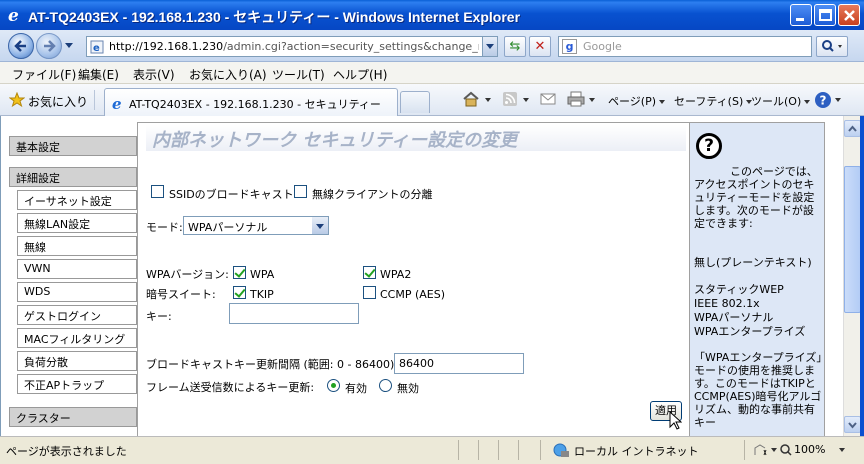 Image resolution: width=864 pixels, height=464 pixels. I want to click on frame-rekey-enabled-radio, so click(333, 385).